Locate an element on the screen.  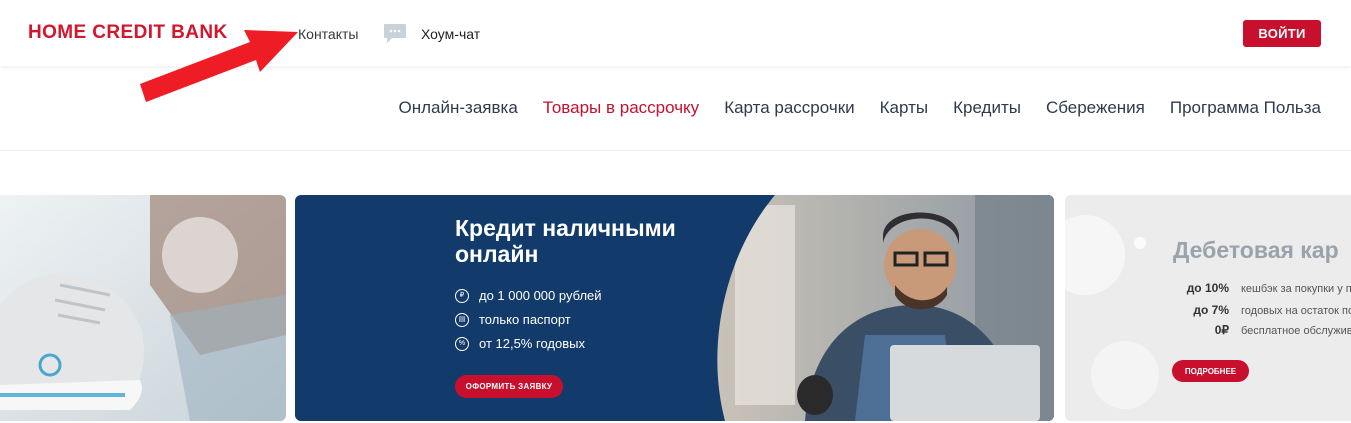
benefit-row: до 7% годовых на остаток по is located at coordinates (1260, 310).